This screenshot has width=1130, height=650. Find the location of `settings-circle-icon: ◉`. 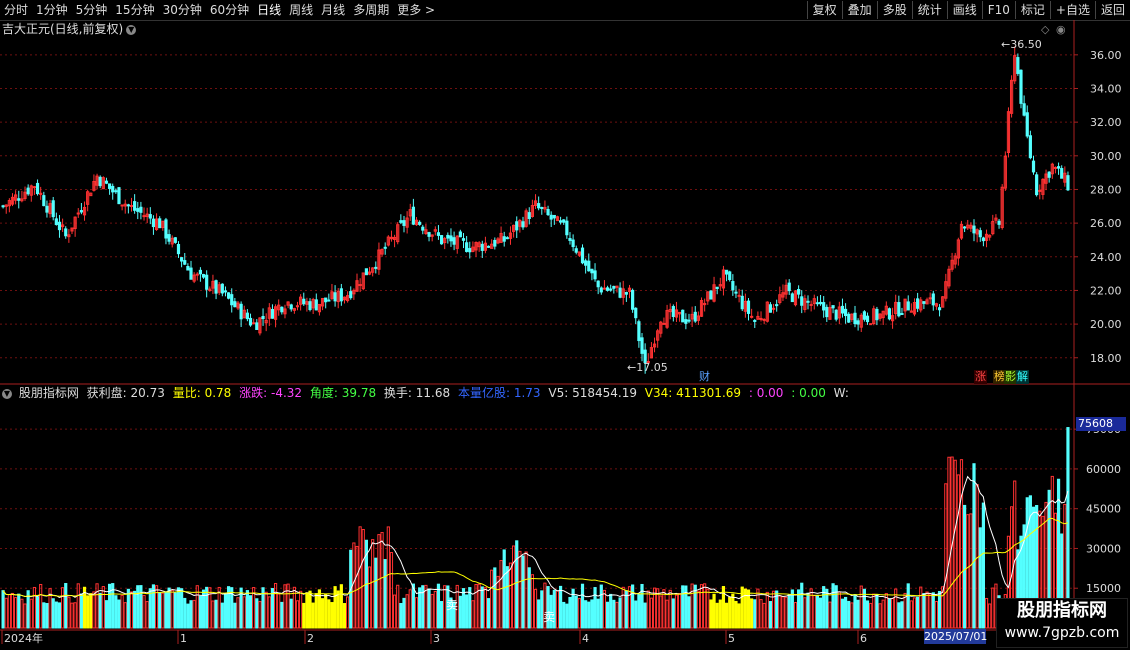

settings-circle-icon: ◉ is located at coordinates (1061, 29).